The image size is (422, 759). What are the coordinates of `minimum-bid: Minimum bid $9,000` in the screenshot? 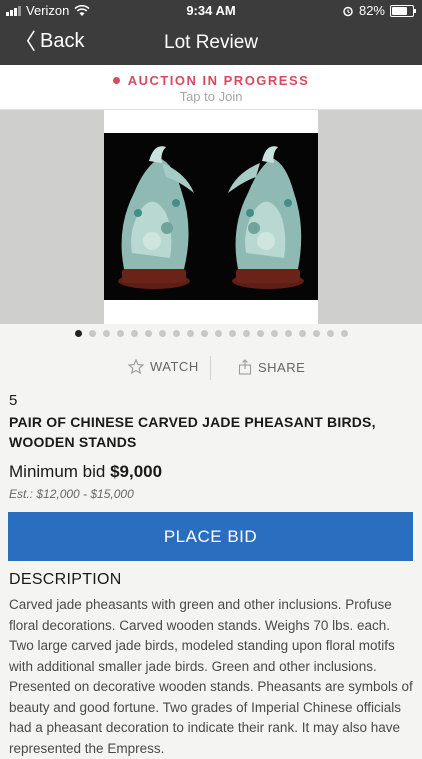 It's located at (85, 472).